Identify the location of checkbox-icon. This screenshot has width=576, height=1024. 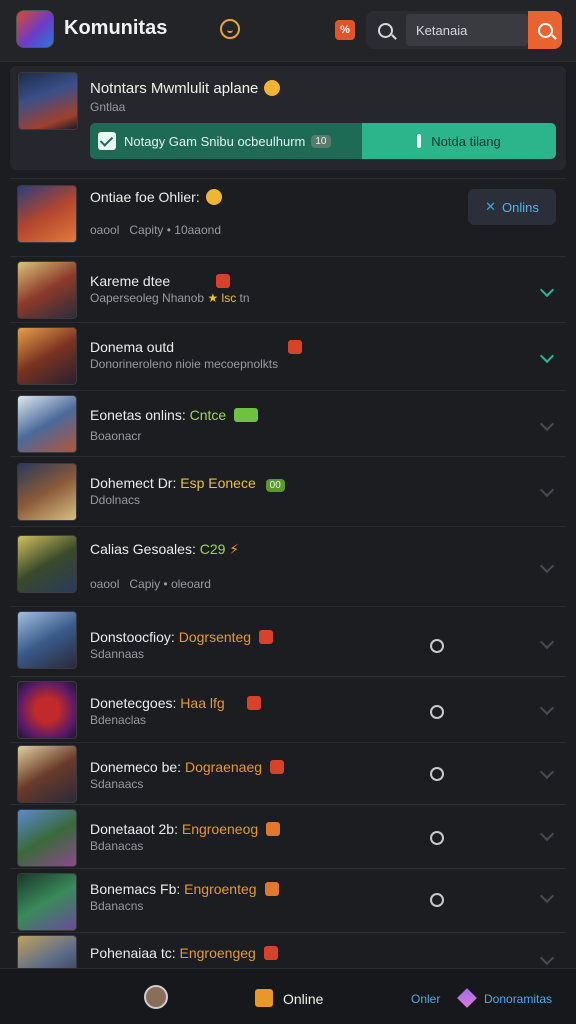
(107, 141).